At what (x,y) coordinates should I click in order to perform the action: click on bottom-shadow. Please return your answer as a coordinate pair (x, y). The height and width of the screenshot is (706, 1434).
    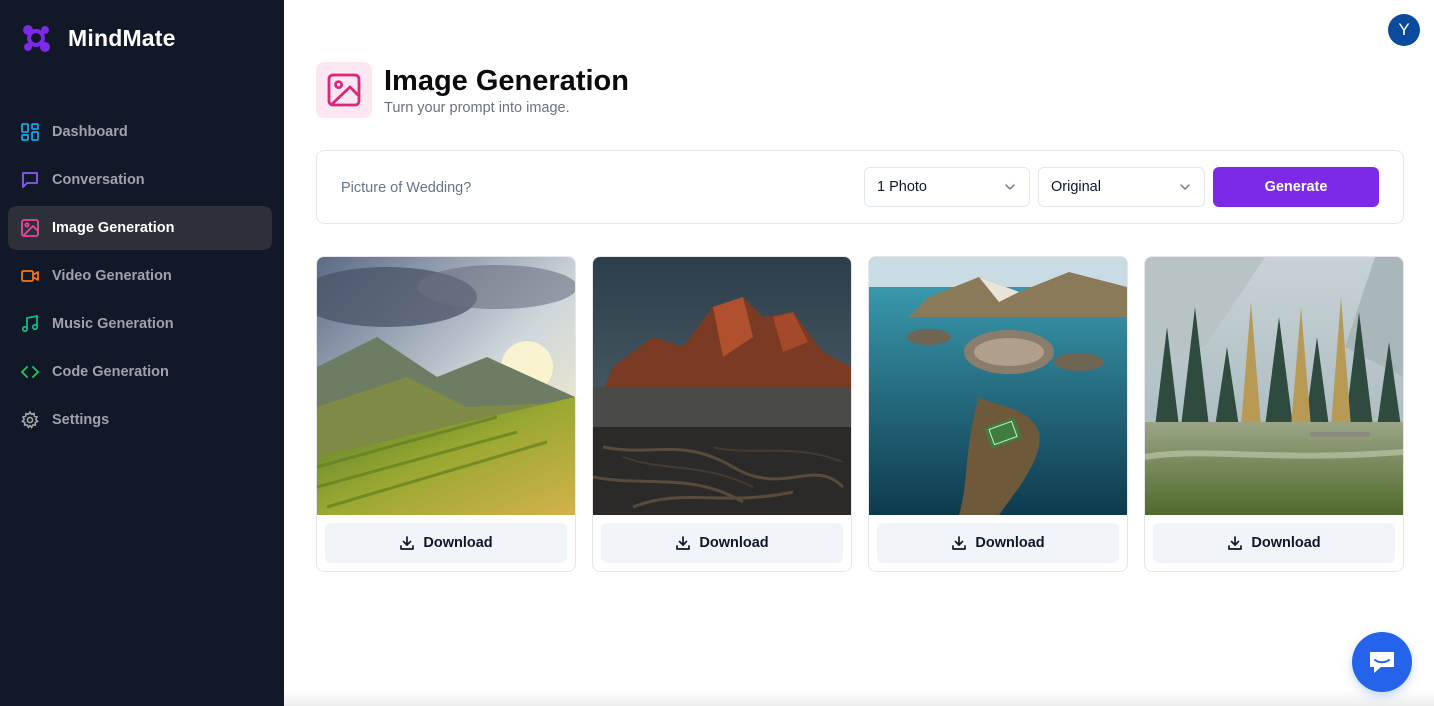
    Looking at the image, I should click on (859, 698).